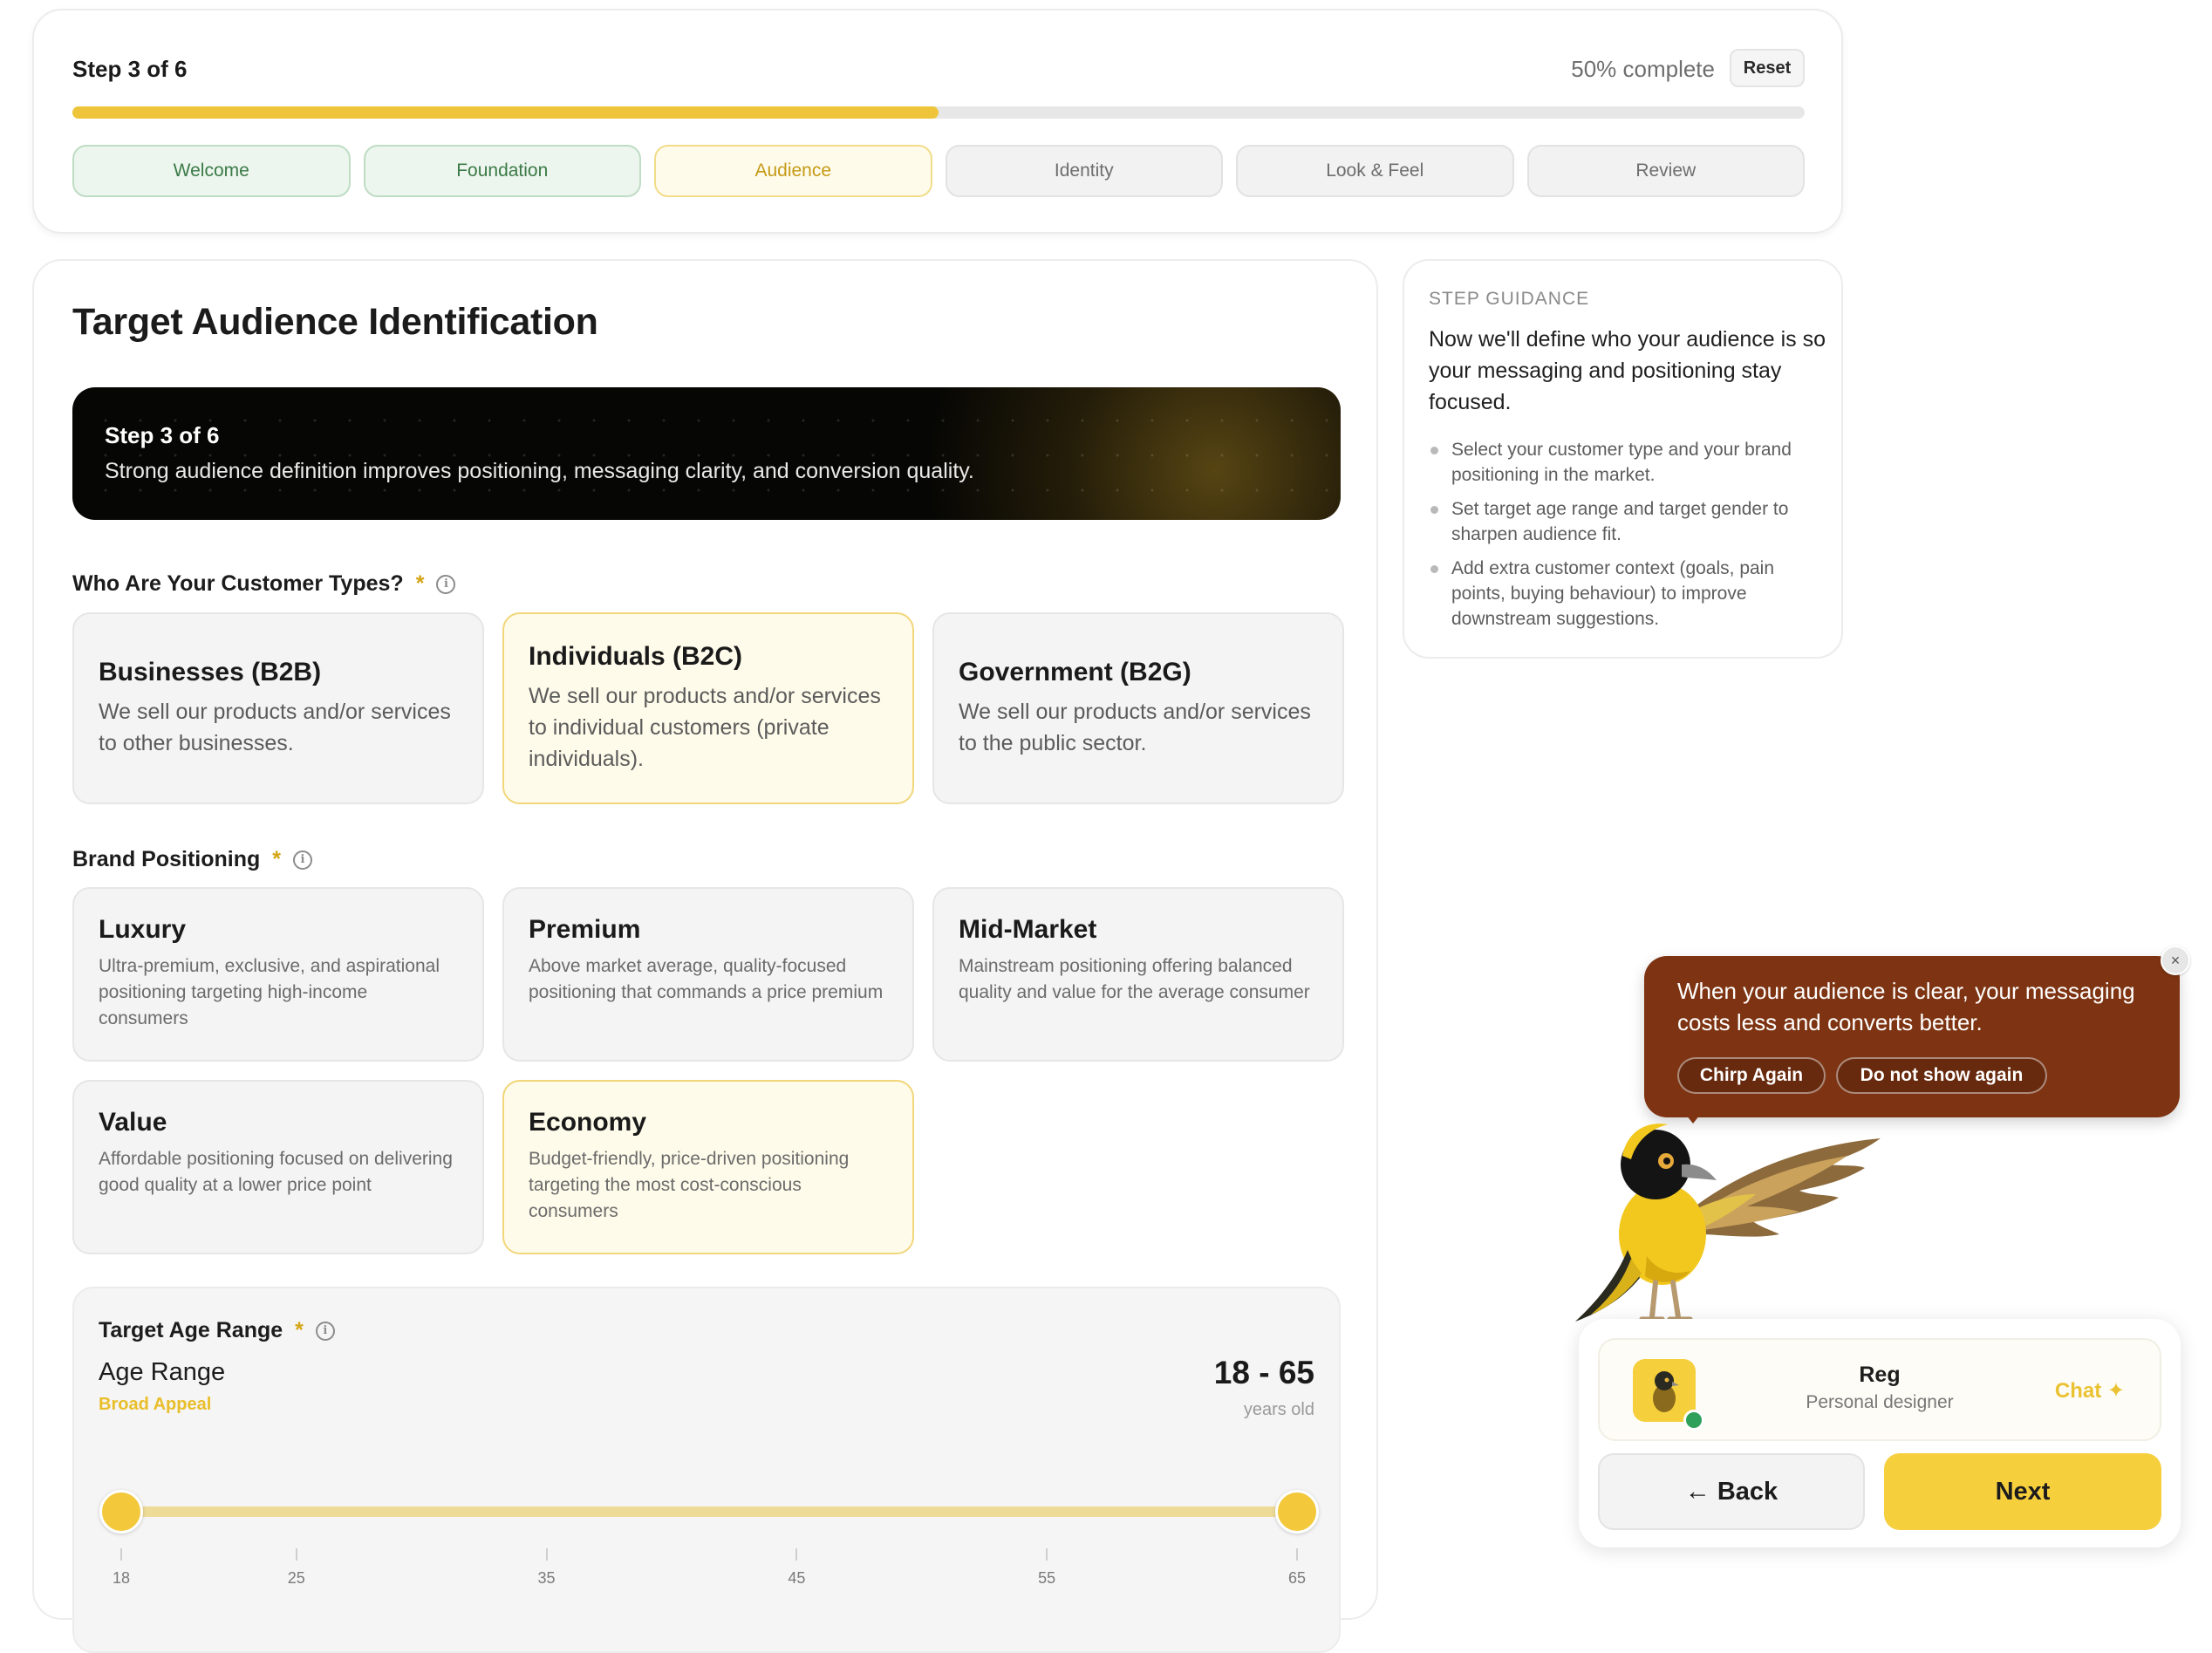 The width and height of the screenshot is (2212, 1653). I want to click on age-slider-tick-label: 65, so click(1297, 1578).